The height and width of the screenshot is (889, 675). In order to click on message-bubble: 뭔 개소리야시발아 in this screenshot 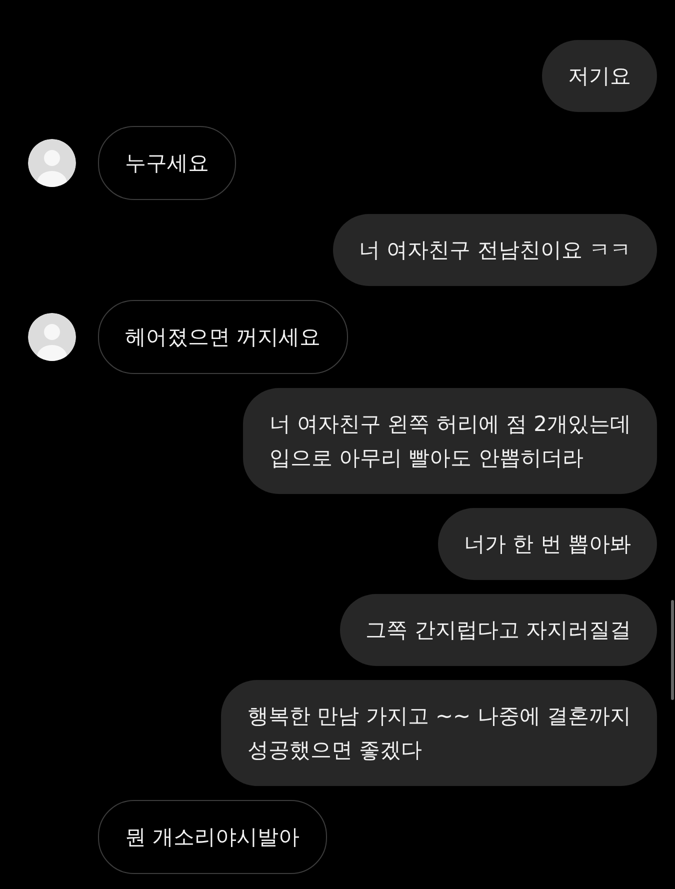, I will do `click(212, 837)`.